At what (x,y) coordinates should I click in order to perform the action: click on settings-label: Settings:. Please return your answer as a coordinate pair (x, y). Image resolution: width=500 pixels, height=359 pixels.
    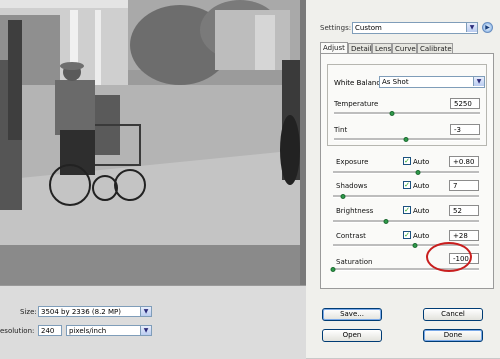
    Looking at the image, I should click on (336, 28).